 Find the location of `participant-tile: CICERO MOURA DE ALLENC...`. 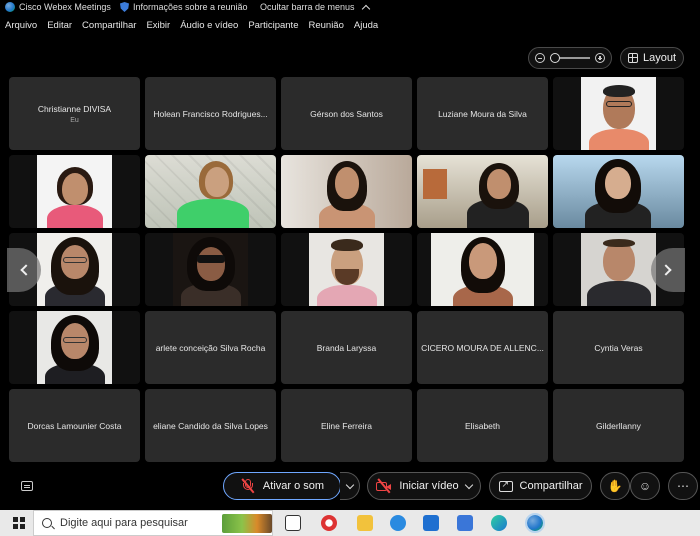

participant-tile: CICERO MOURA DE ALLENC... is located at coordinates (482, 347).